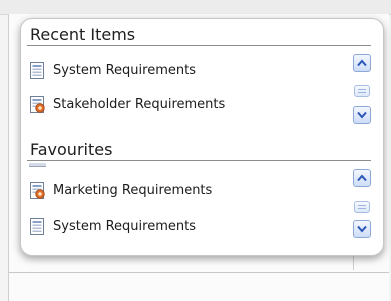 Image resolution: width=391 pixels, height=301 pixels. What do you see at coordinates (139, 104) in the screenshot?
I see `recent-item-label: Stakeholder Requirements` at bounding box center [139, 104].